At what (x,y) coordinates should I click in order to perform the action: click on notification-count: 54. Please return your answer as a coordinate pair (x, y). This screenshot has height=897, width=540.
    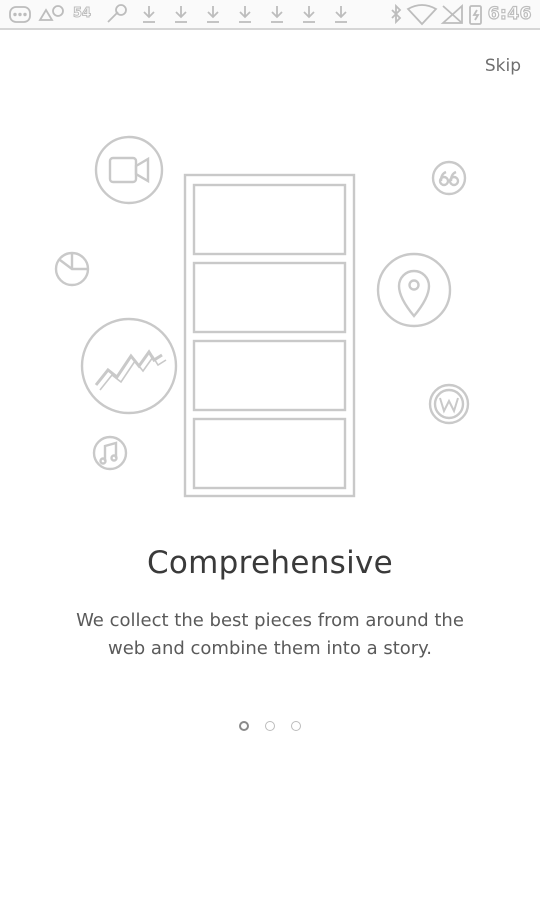
    Looking at the image, I should click on (82, 14).